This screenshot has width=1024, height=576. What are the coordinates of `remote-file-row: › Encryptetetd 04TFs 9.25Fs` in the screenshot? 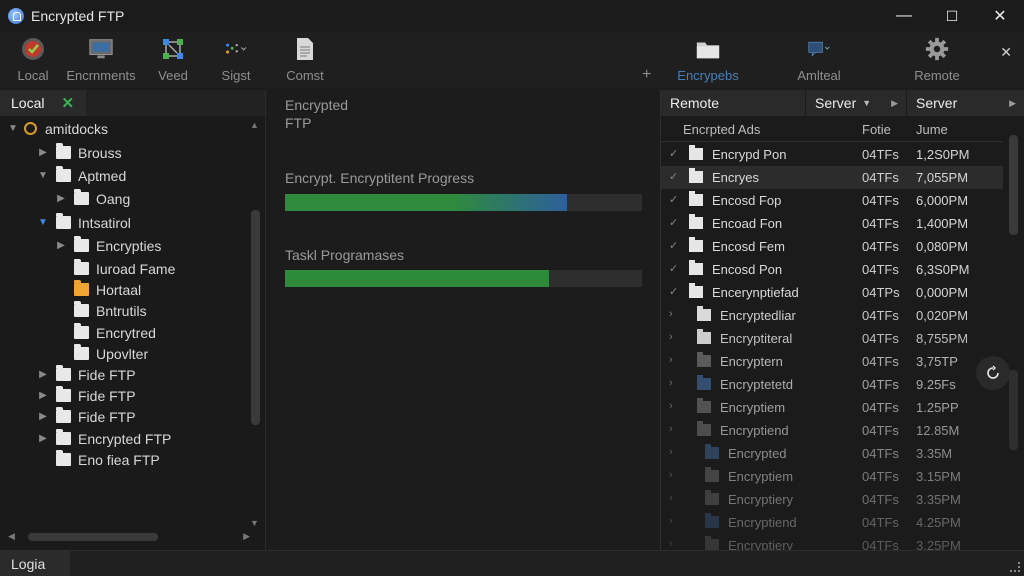 It's located at (832, 384).